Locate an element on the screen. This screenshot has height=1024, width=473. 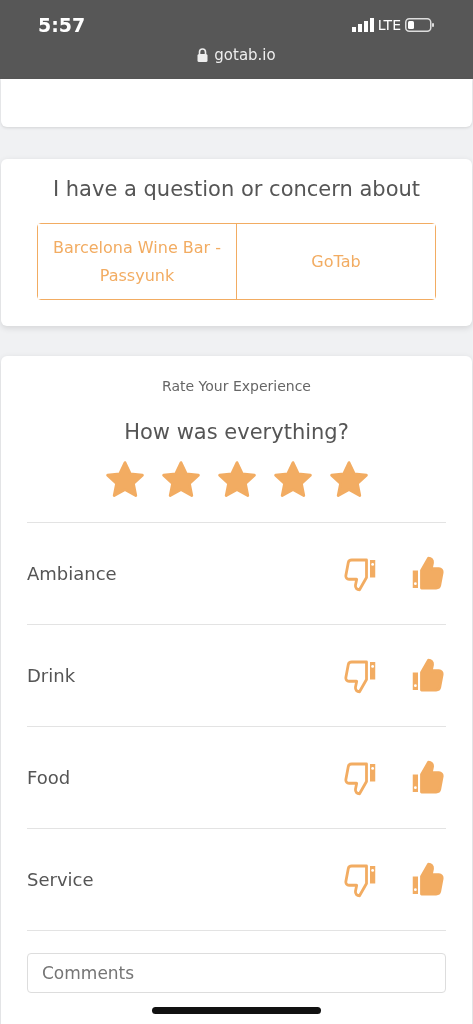
category-label: Drink is located at coordinates (51, 675).